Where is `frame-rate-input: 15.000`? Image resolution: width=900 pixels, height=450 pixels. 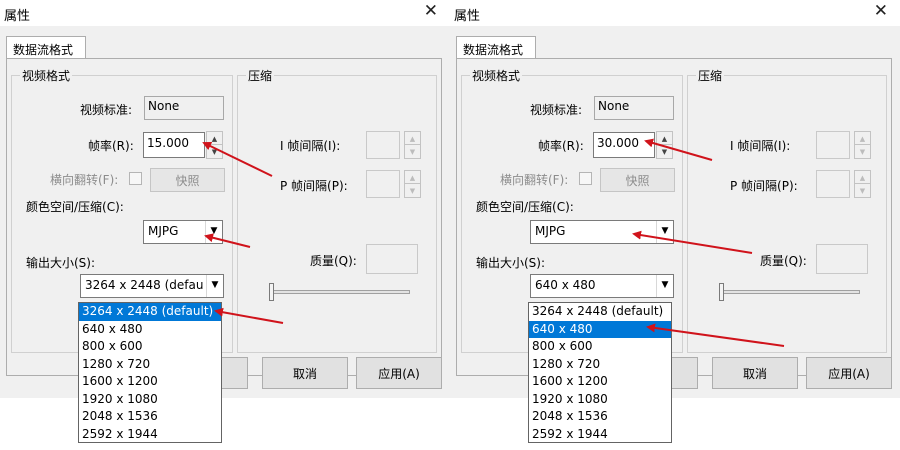
frame-rate-input: 15.000 is located at coordinates (174, 145).